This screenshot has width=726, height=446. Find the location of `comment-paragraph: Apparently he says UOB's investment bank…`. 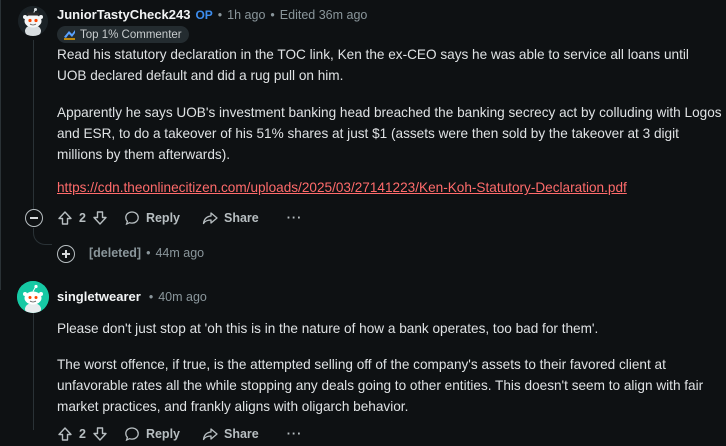

comment-paragraph: Apparently he says UOB's investment bank… is located at coordinates (389, 133).